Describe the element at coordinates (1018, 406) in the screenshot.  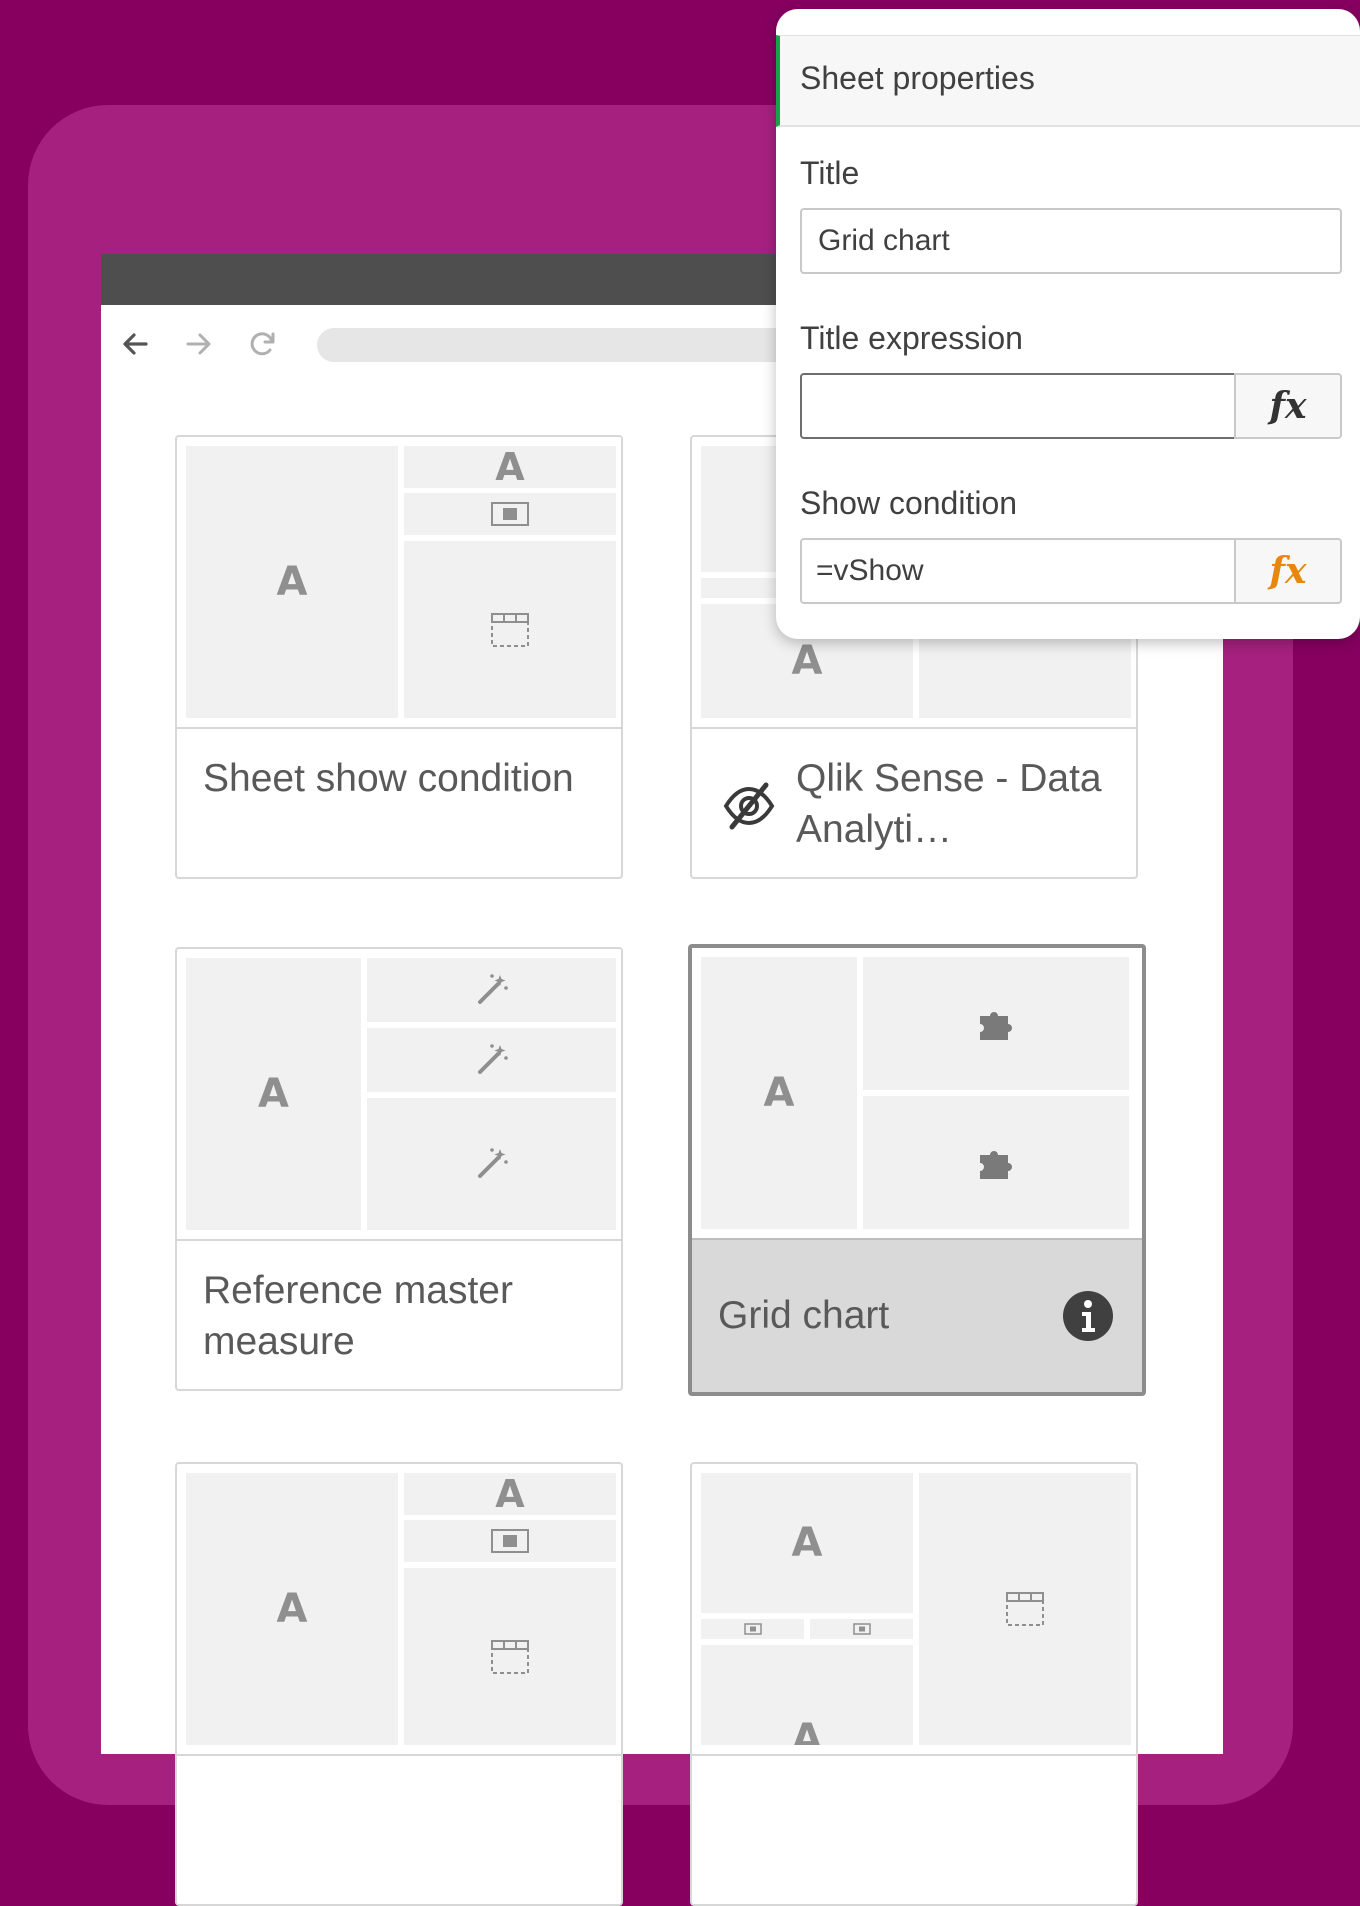
I see `title-expression-input` at that location.